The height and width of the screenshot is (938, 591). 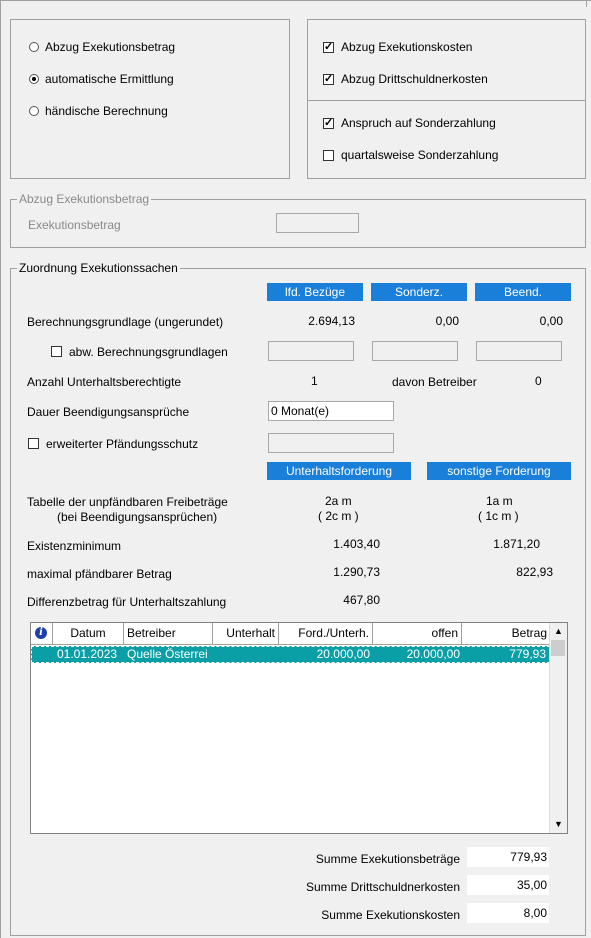 I want to click on checkbox-label-sonderzahlung: Anspruch auf Sonderzahlung, so click(x=418, y=123).